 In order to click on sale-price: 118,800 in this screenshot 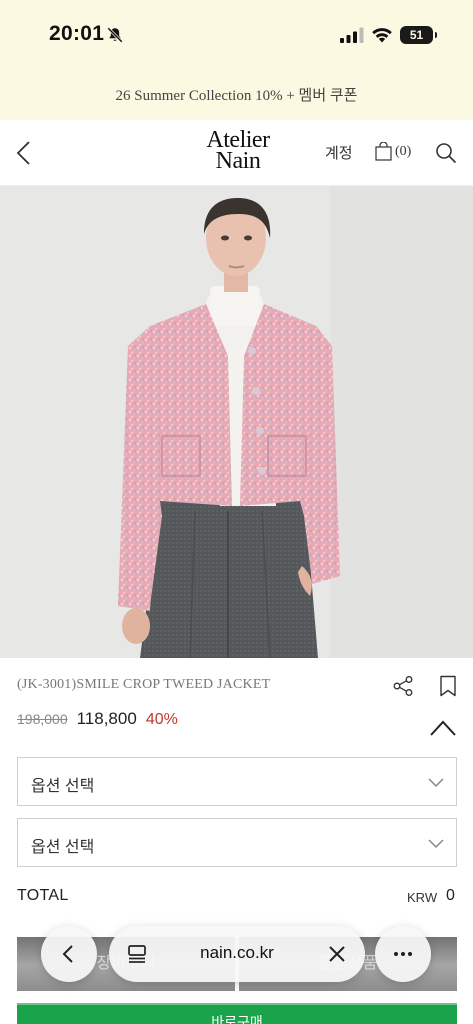, I will do `click(106, 718)`.